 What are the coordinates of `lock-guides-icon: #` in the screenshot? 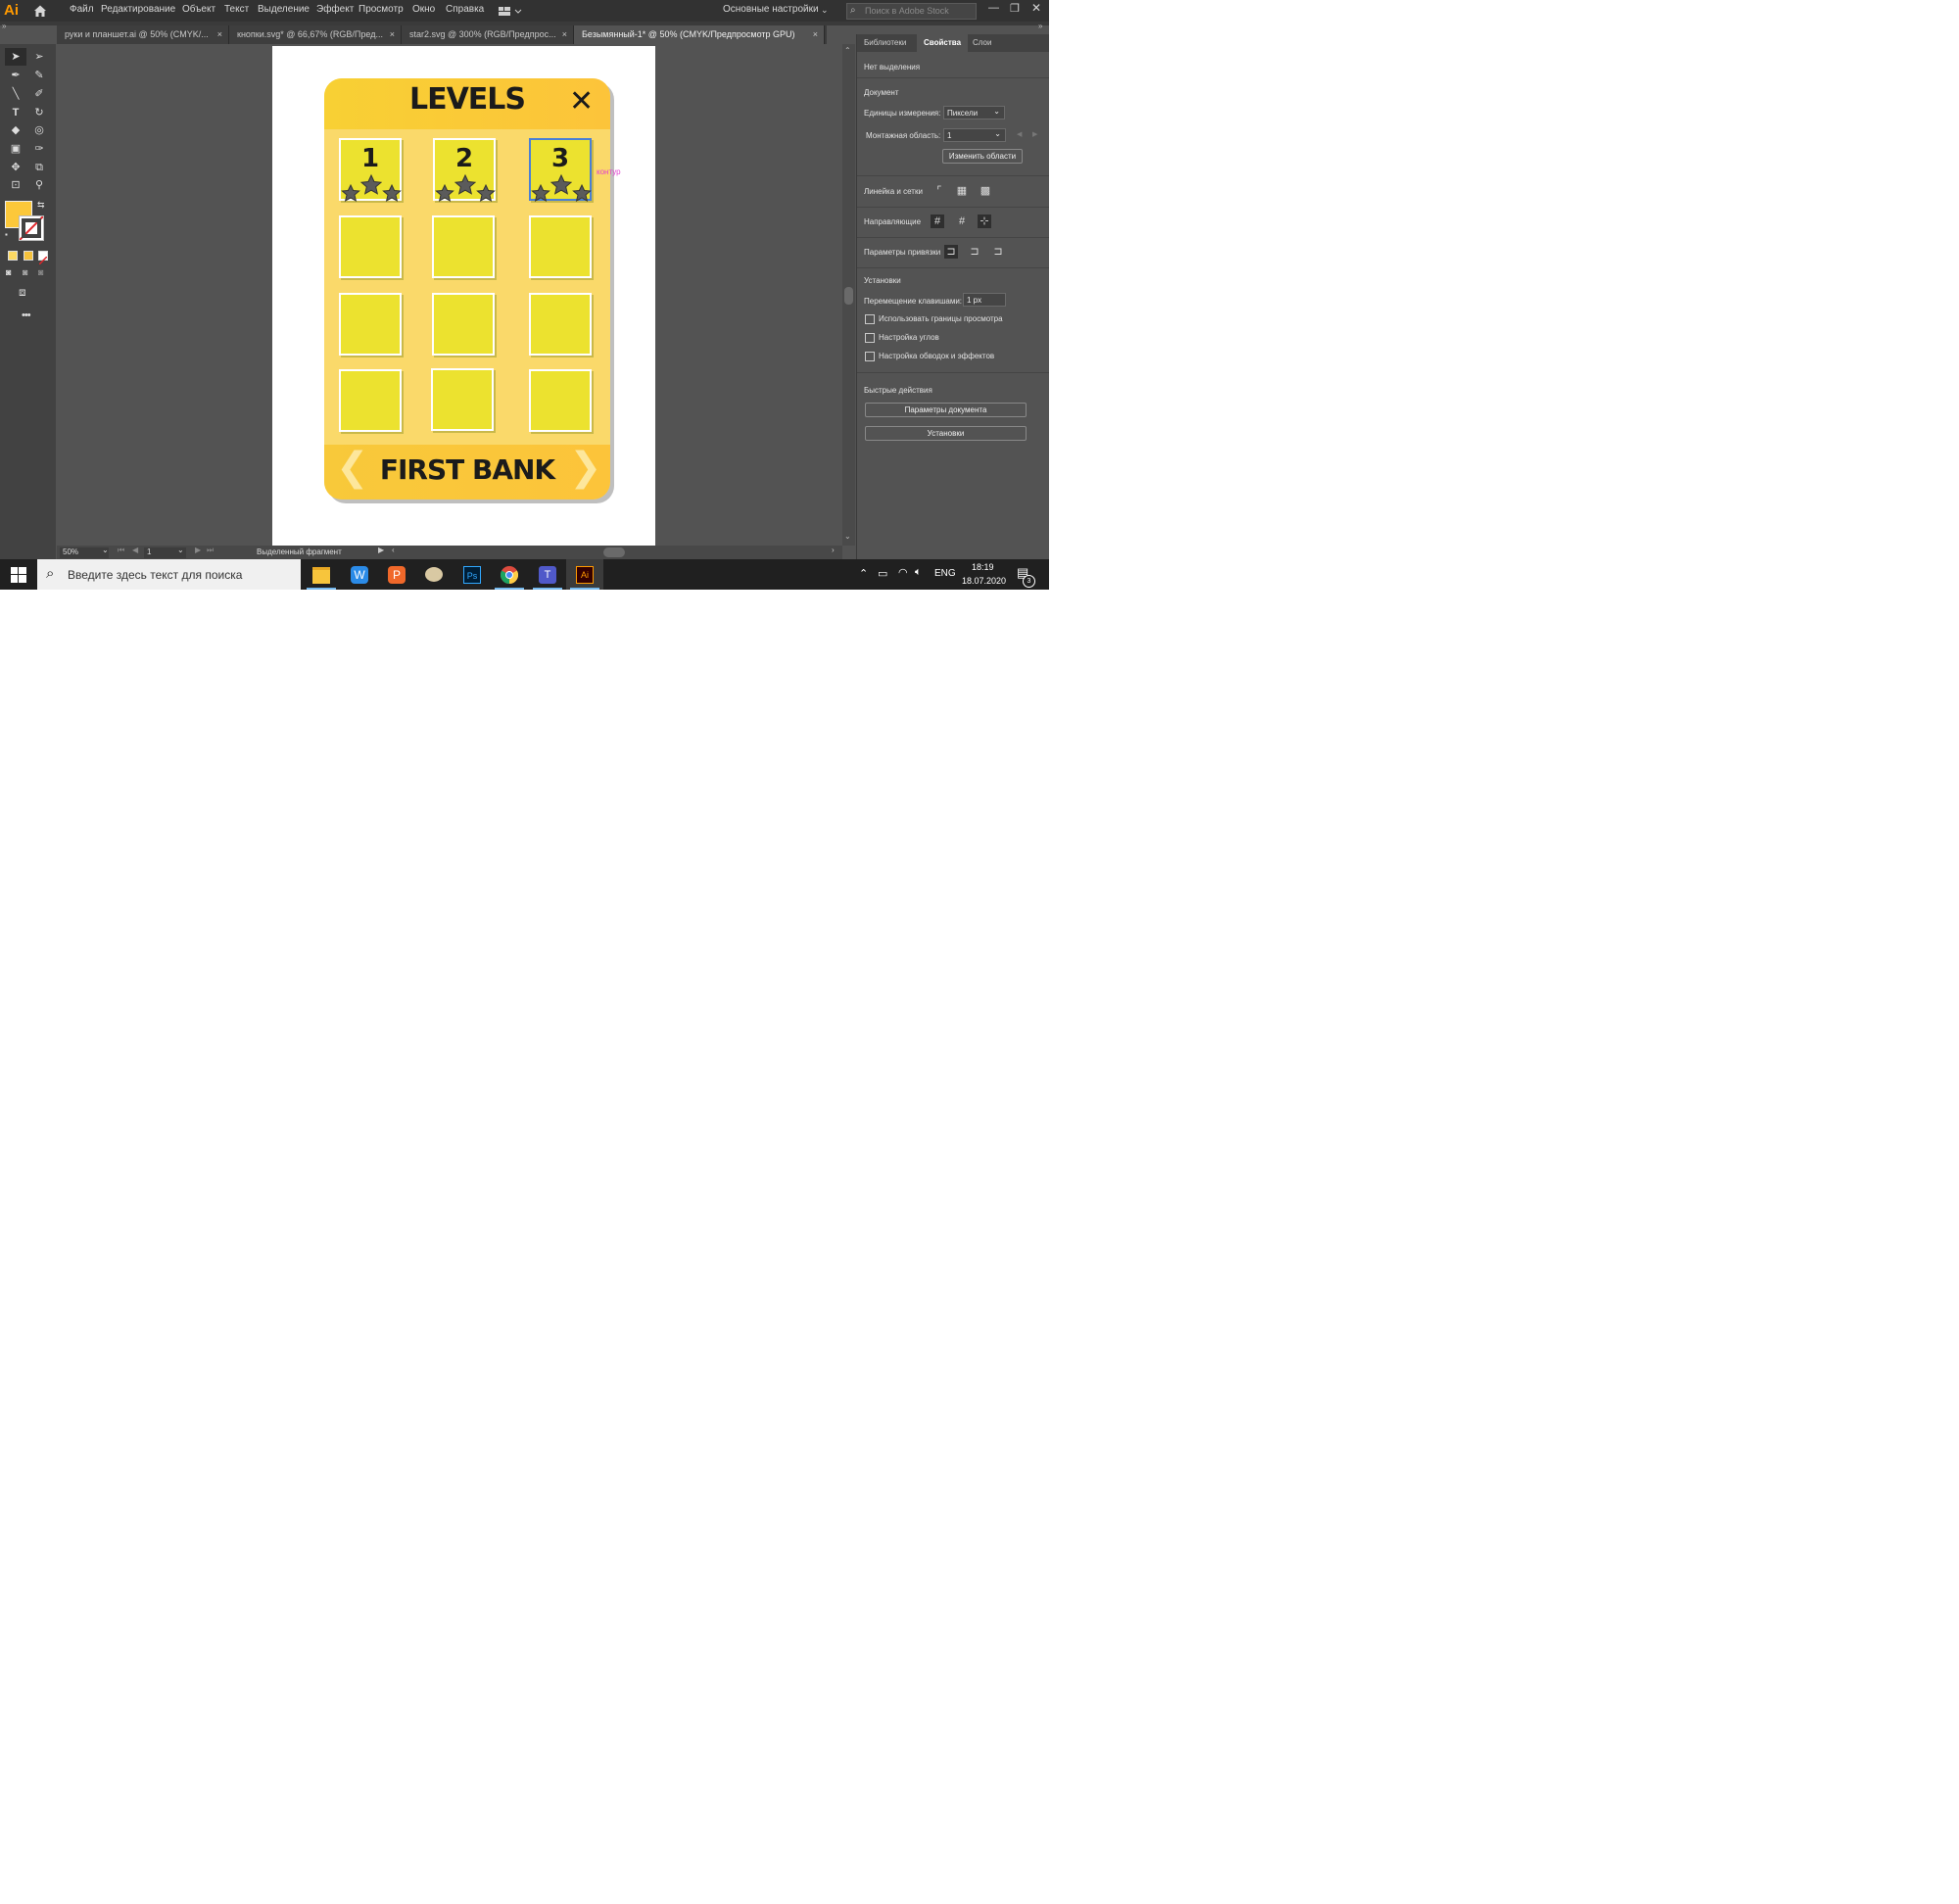 It's located at (962, 221).